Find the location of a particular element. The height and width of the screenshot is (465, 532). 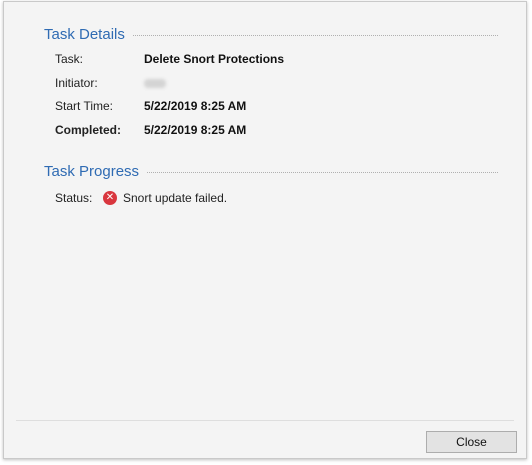

initiator-row: Initiator: is located at coordinates (110, 83).